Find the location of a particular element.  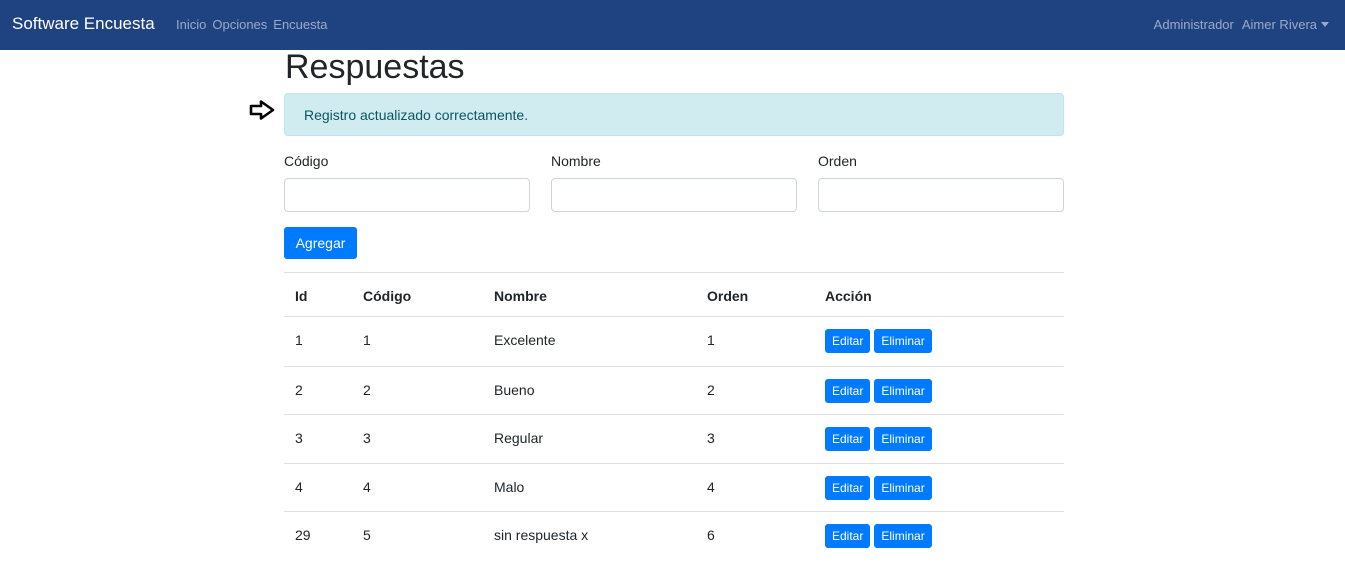

table-row: 3 3 Regular 3 Editar Eliminar is located at coordinates (674, 438).